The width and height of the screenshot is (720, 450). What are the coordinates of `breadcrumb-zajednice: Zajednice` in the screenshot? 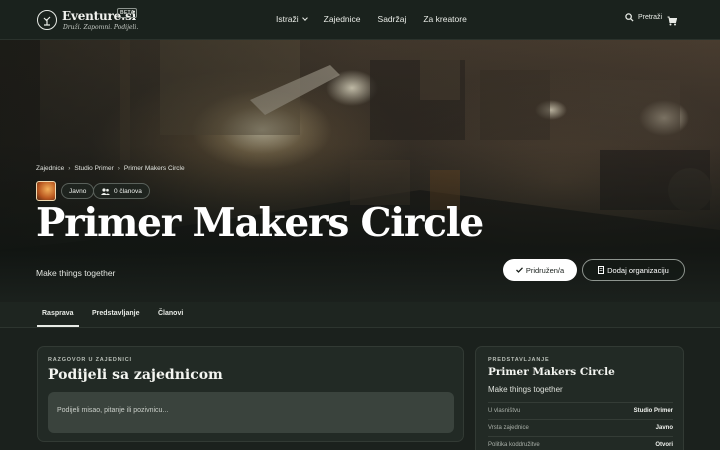 It's located at (50, 168).